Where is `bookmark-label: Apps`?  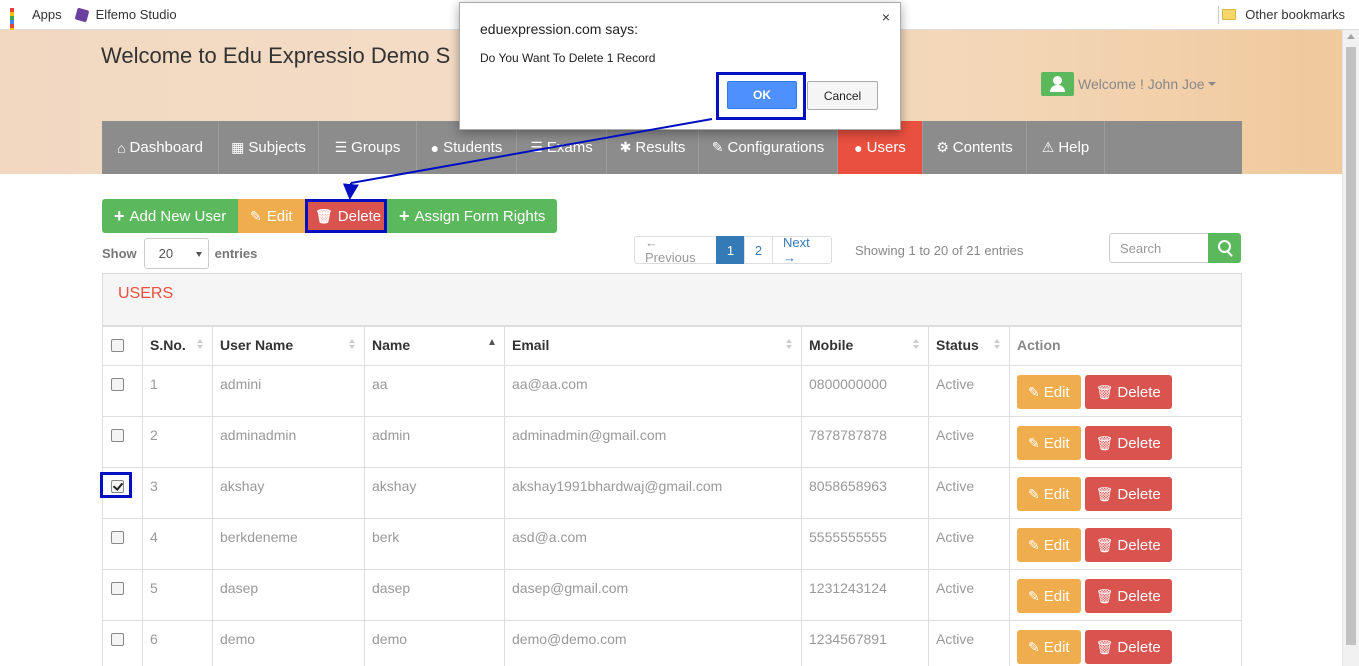 bookmark-label: Apps is located at coordinates (47, 14).